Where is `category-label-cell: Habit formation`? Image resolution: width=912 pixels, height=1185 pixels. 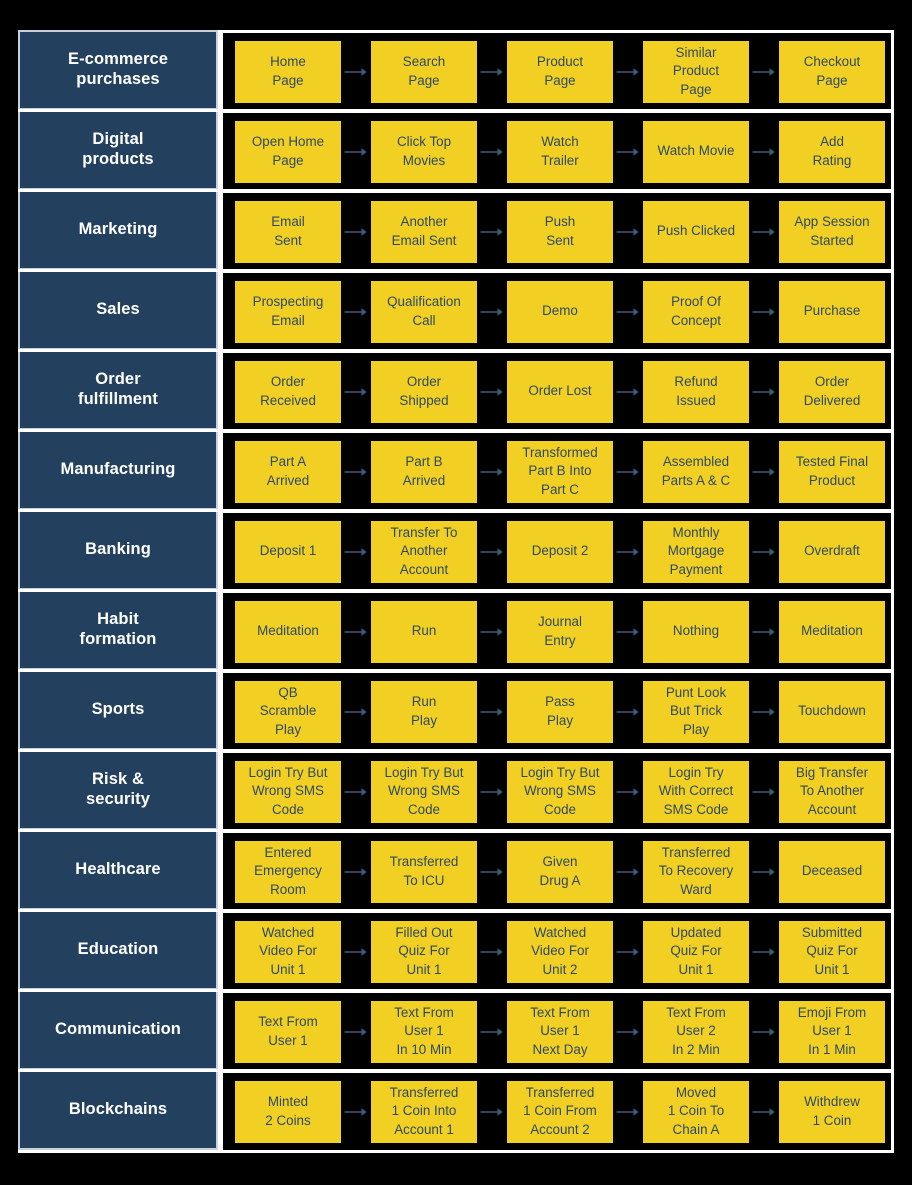
category-label-cell: Habit formation is located at coordinates (118, 630).